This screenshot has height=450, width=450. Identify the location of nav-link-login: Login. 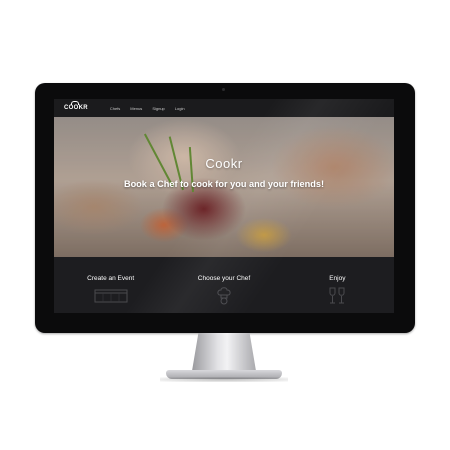
(180, 108).